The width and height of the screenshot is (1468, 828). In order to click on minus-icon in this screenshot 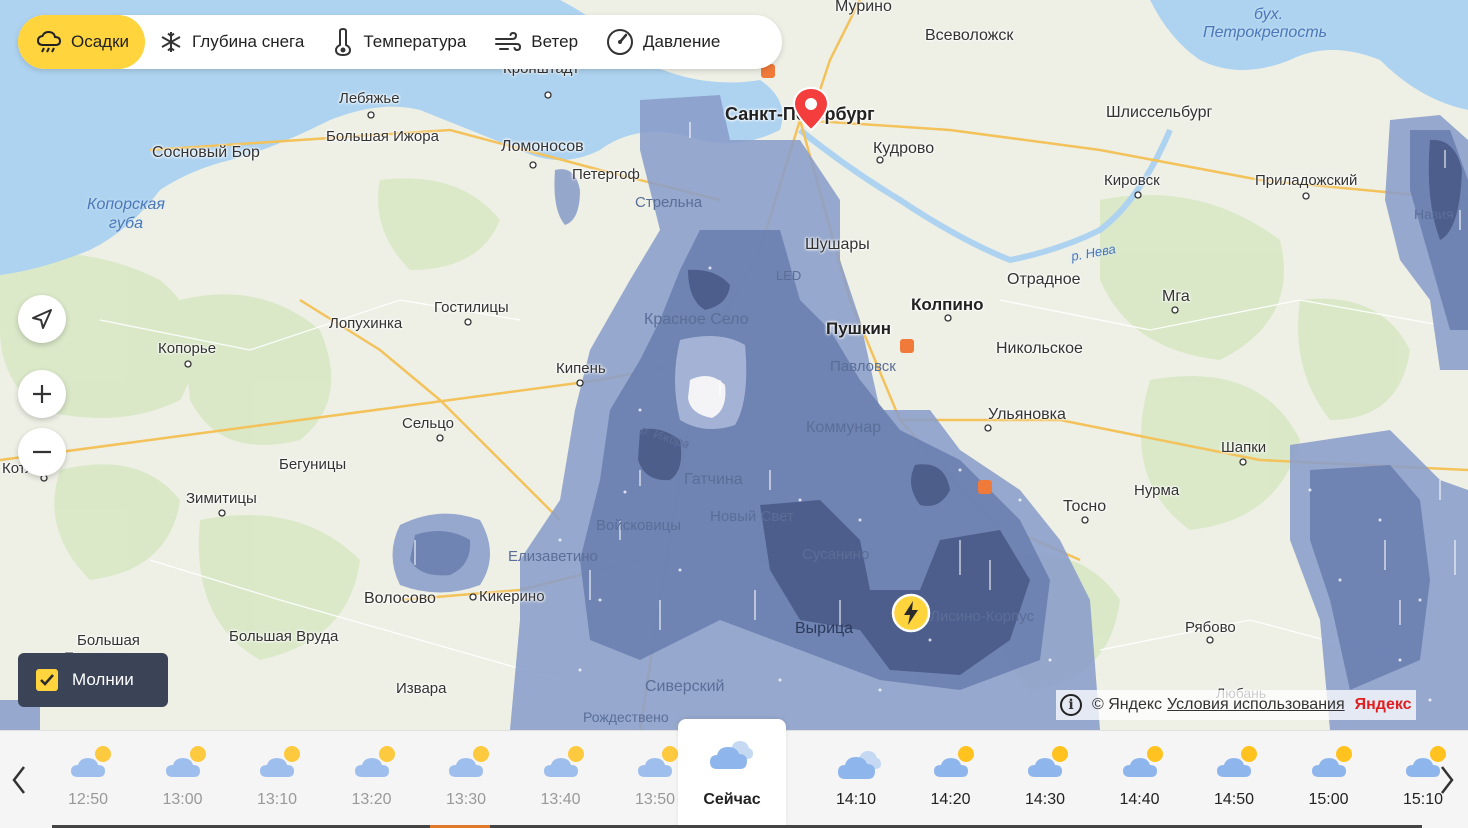, I will do `click(42, 452)`.